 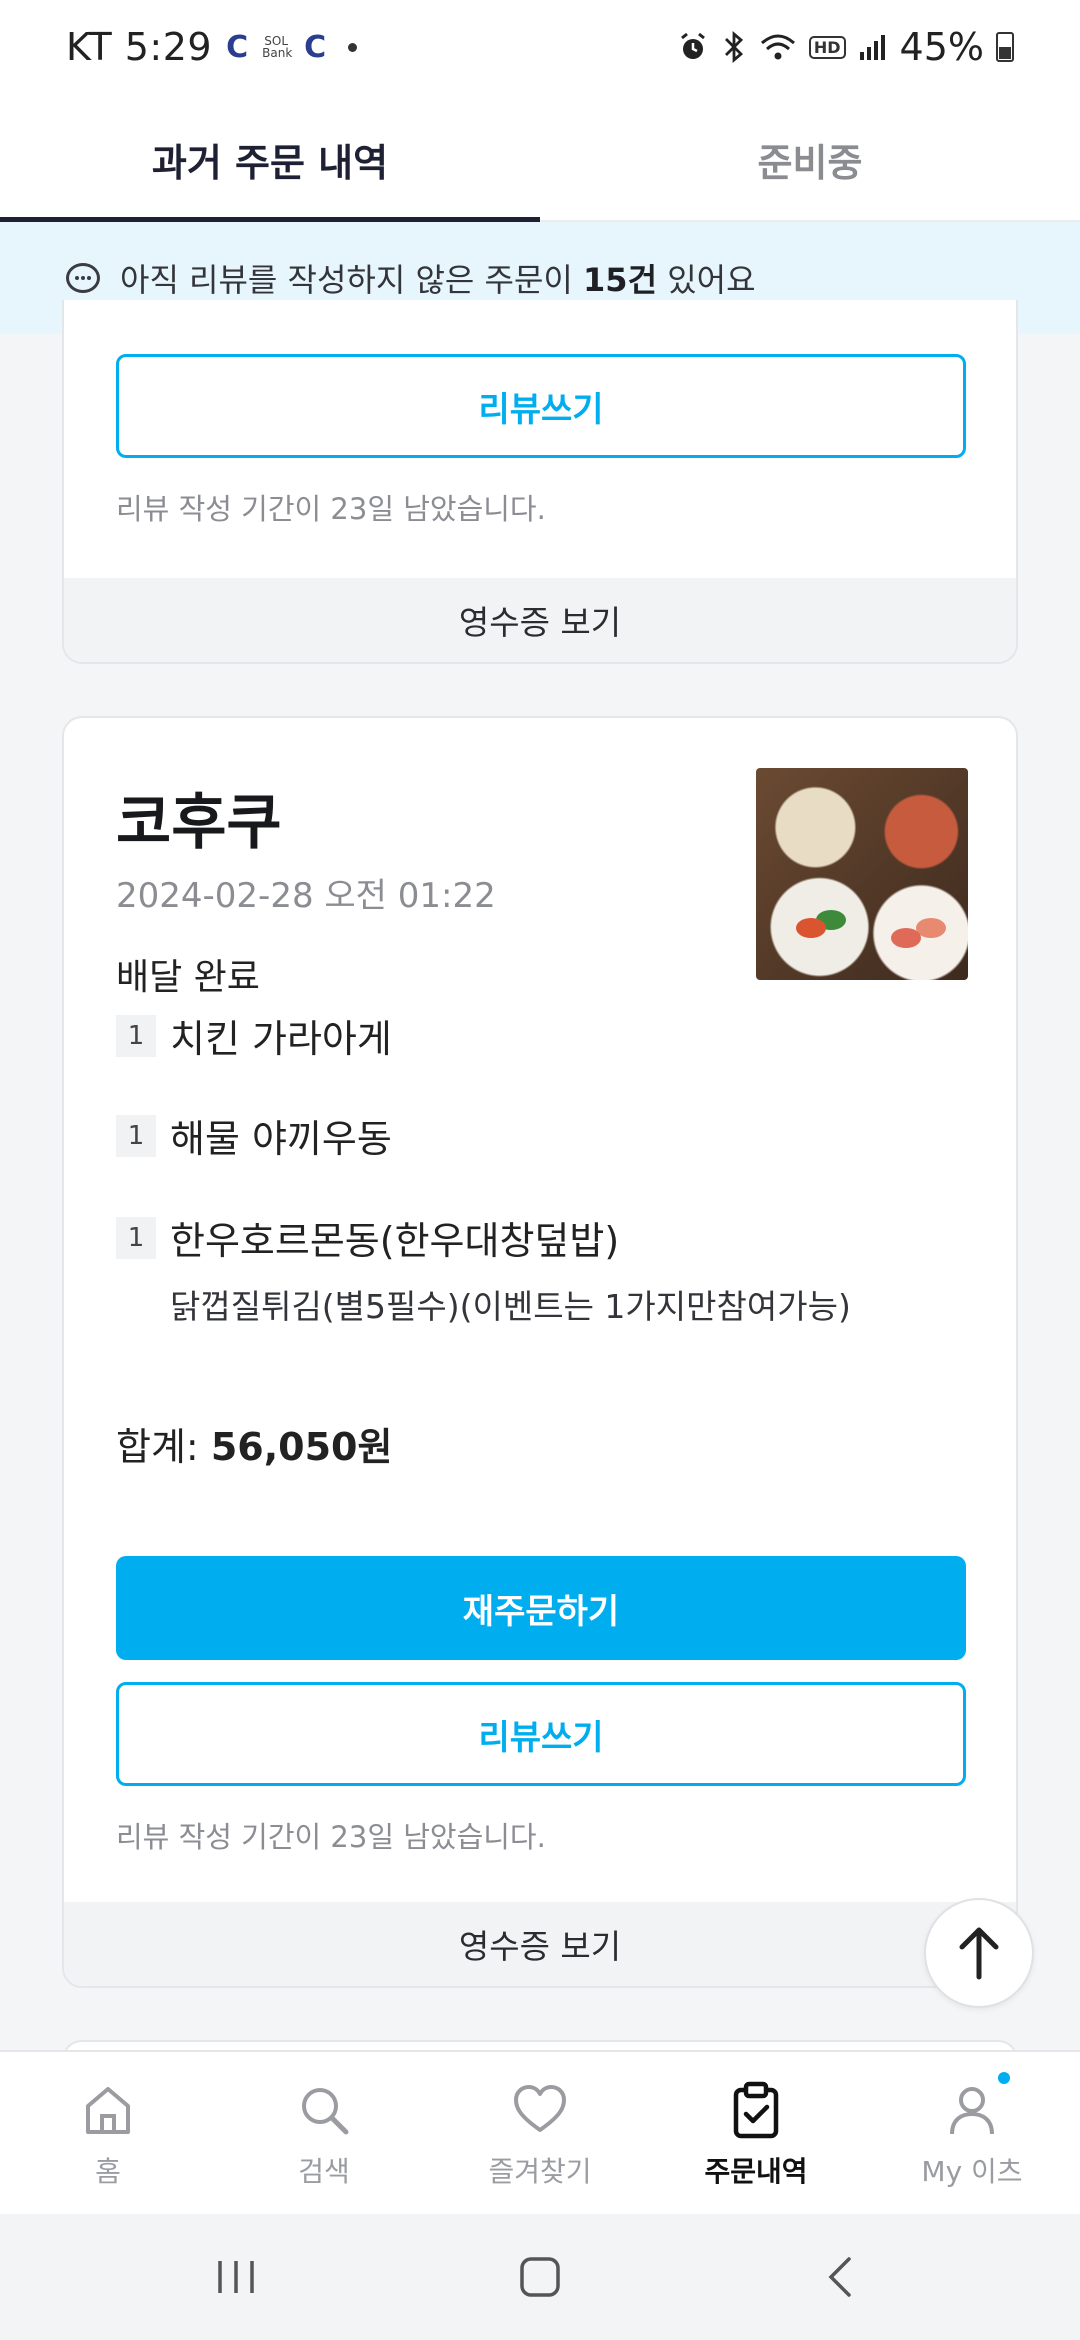 What do you see at coordinates (706, 280) in the screenshot?
I see `review-reminder-suffix: 있어요` at bounding box center [706, 280].